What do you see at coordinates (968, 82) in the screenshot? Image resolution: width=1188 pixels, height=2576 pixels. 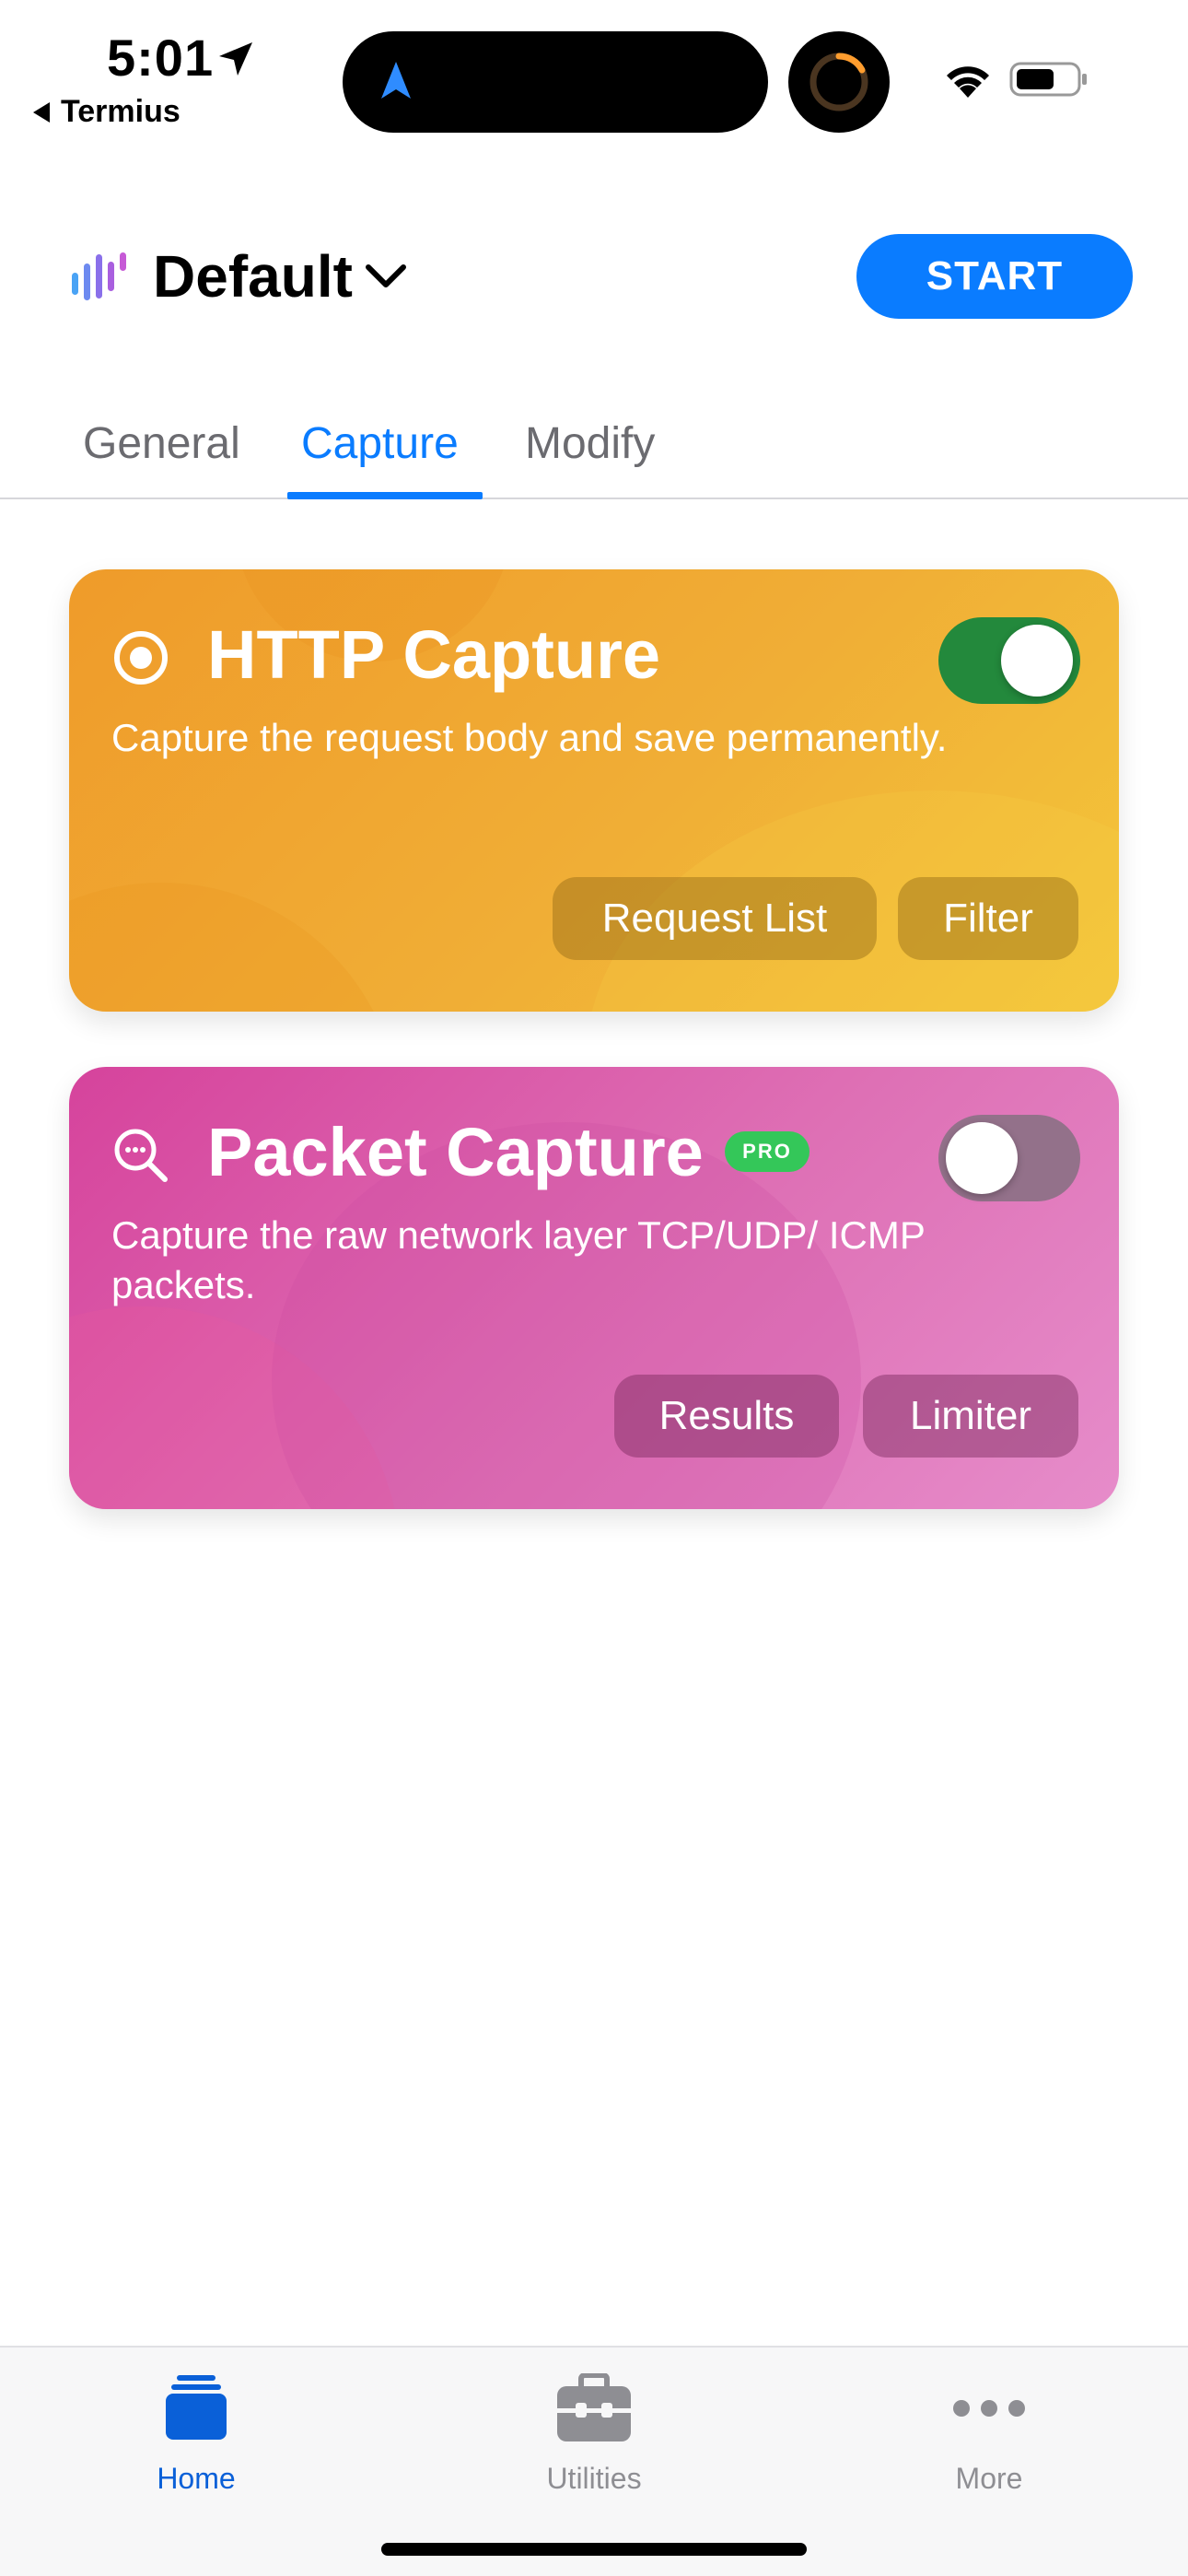 I see `wifi-icon` at bounding box center [968, 82].